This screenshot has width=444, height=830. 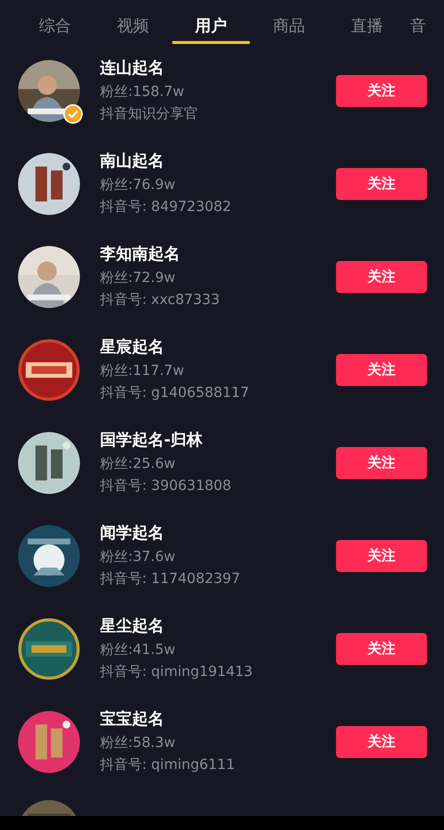 What do you see at coordinates (171, 579) in the screenshot?
I see `user-detail: 抖音号: 1174082397` at bounding box center [171, 579].